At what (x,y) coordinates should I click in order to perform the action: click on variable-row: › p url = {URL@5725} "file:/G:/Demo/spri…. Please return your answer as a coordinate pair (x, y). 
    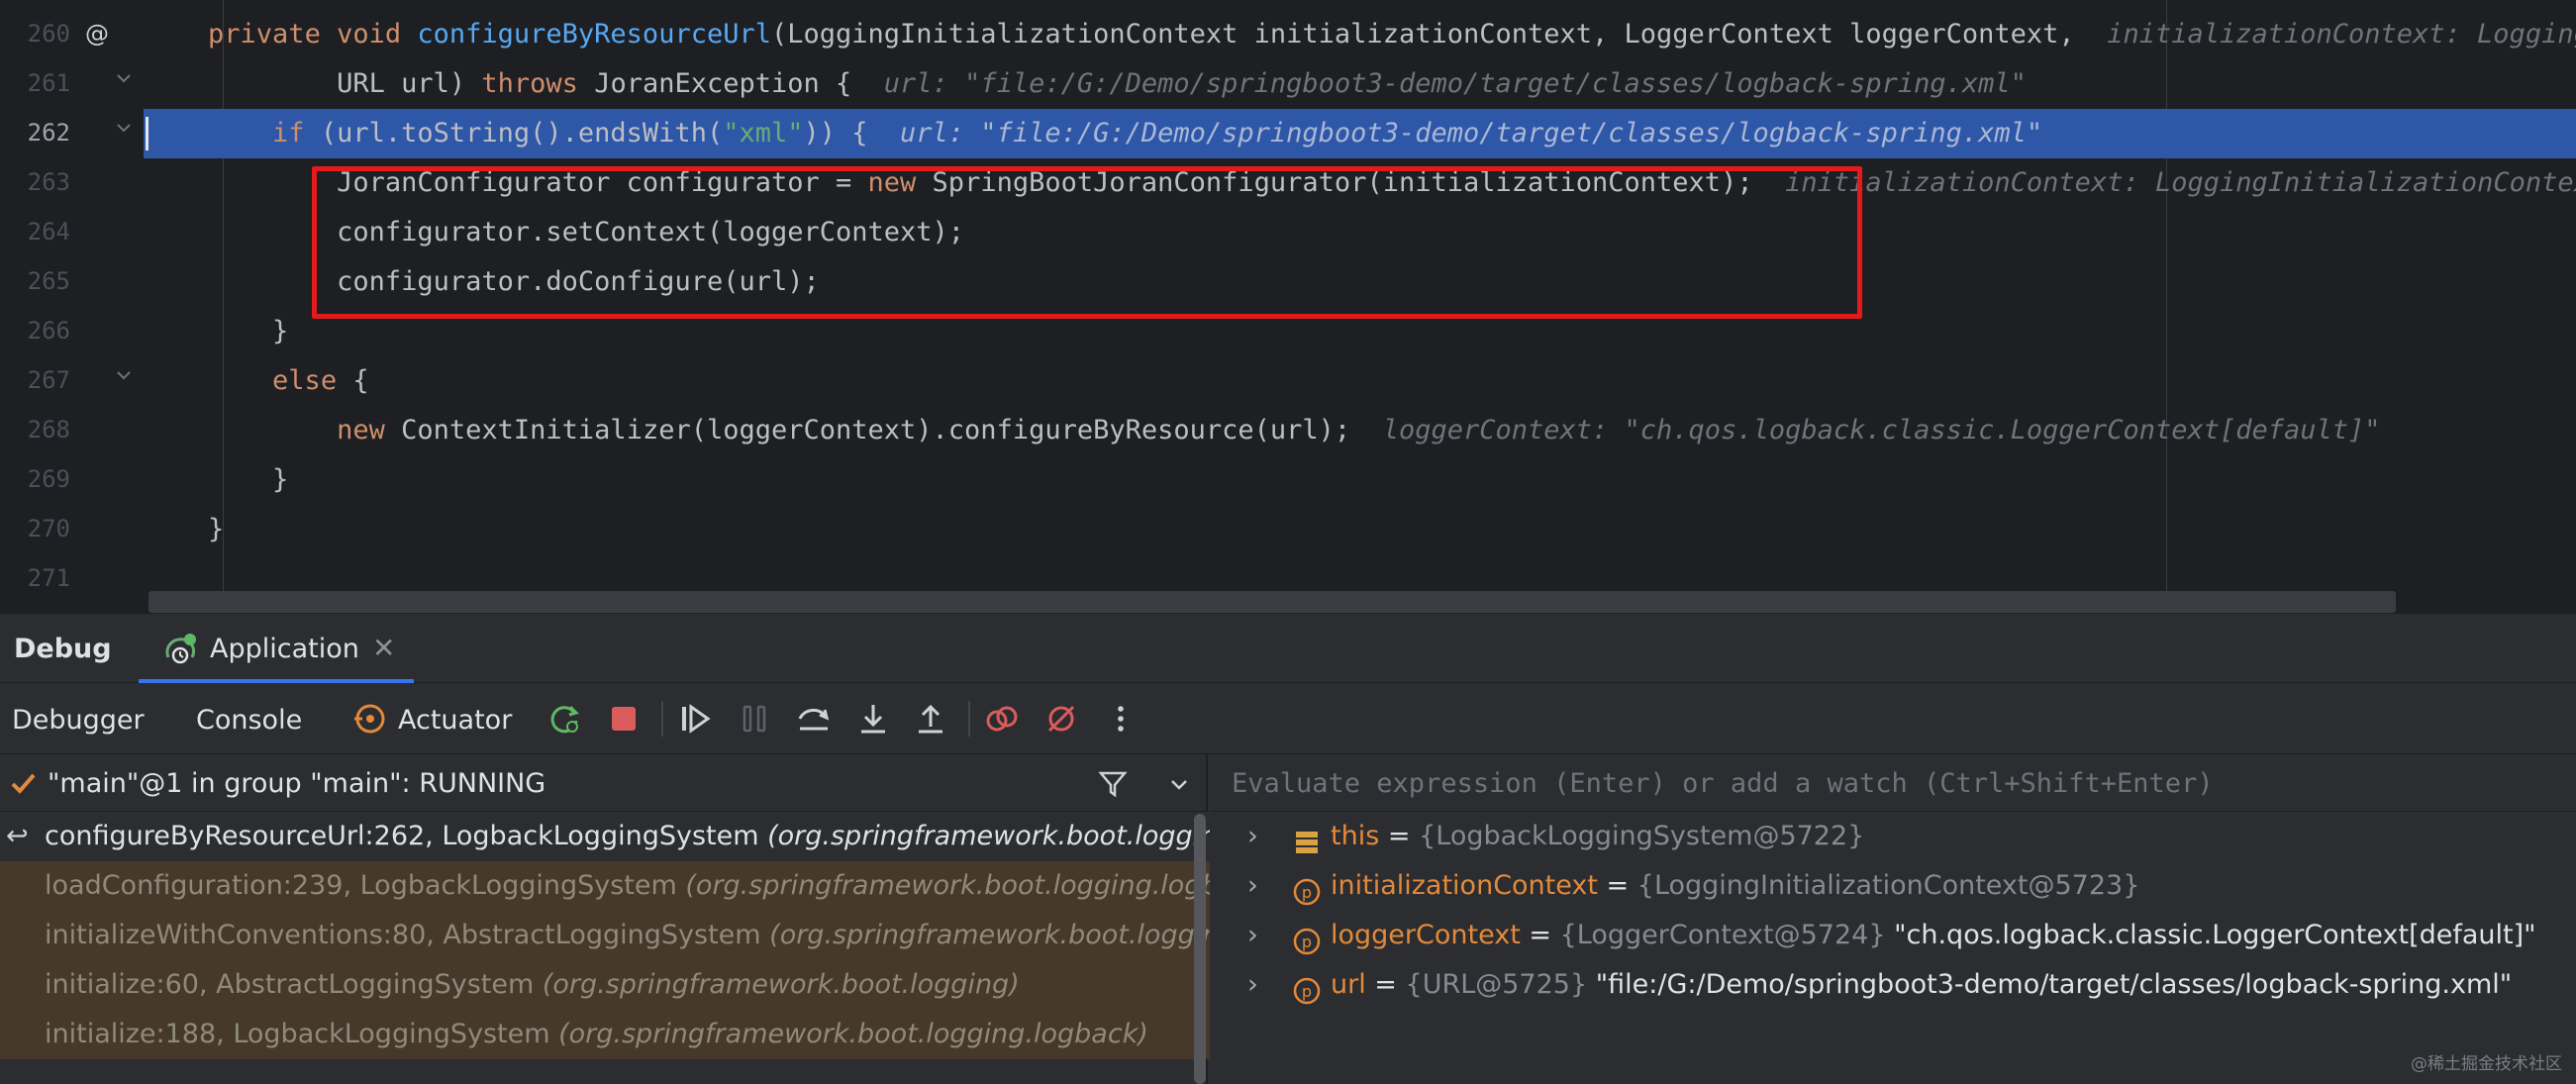
    Looking at the image, I should click on (1893, 985).